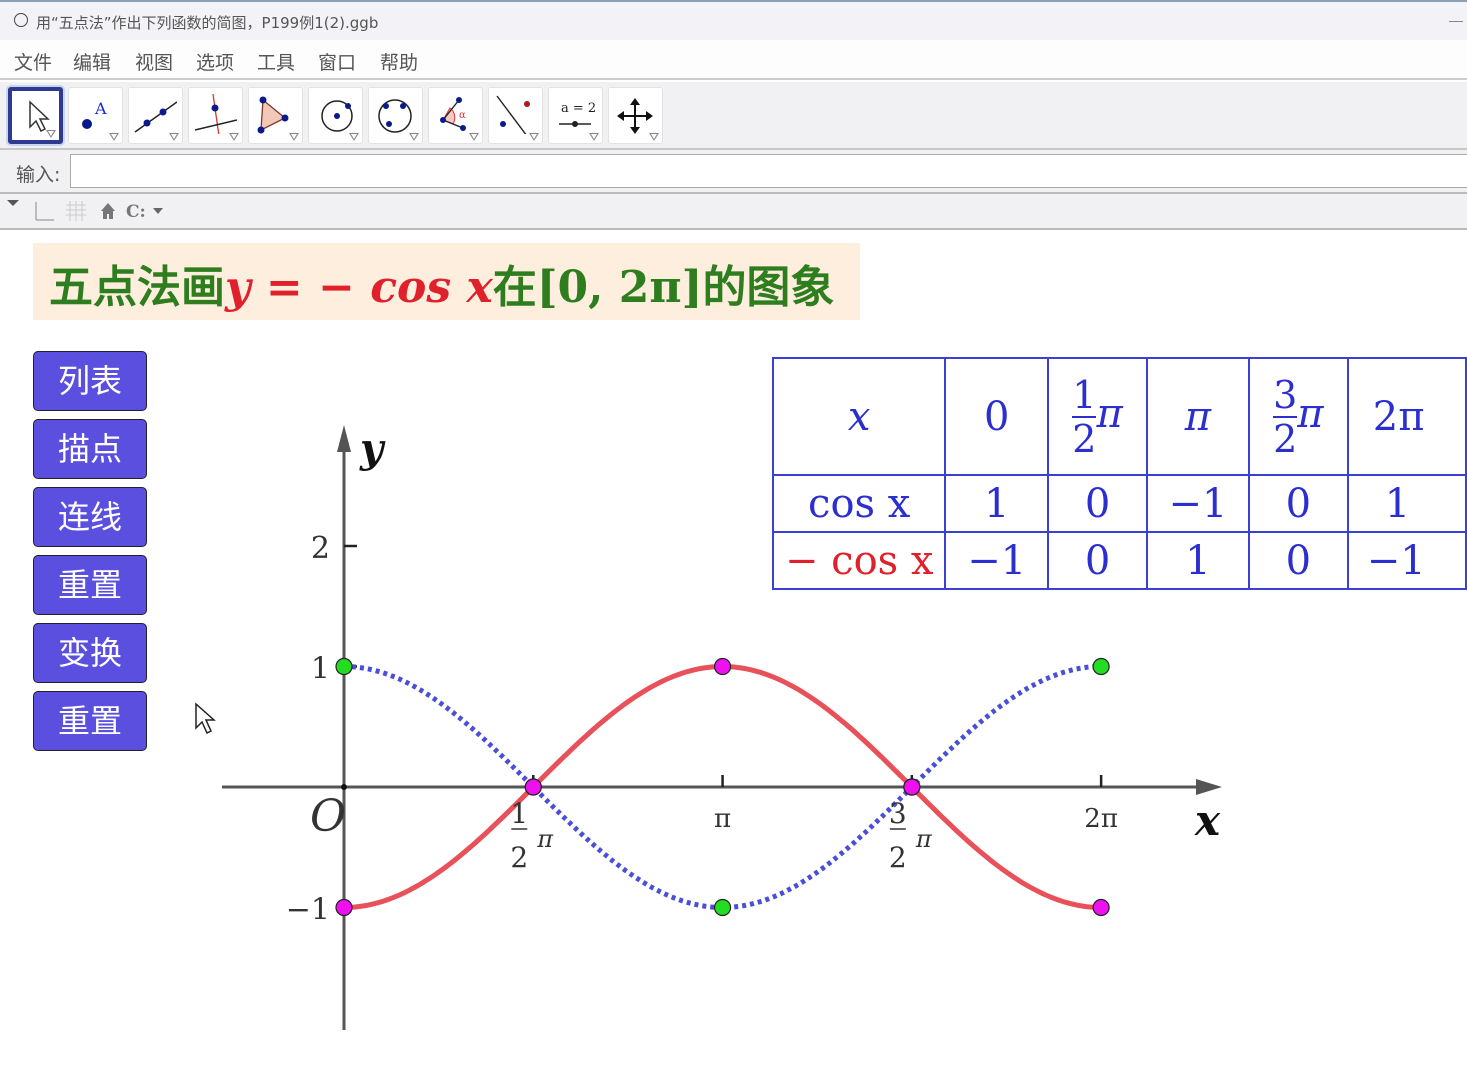  What do you see at coordinates (205, 718) in the screenshot?
I see `mouse-cursor-icon` at bounding box center [205, 718].